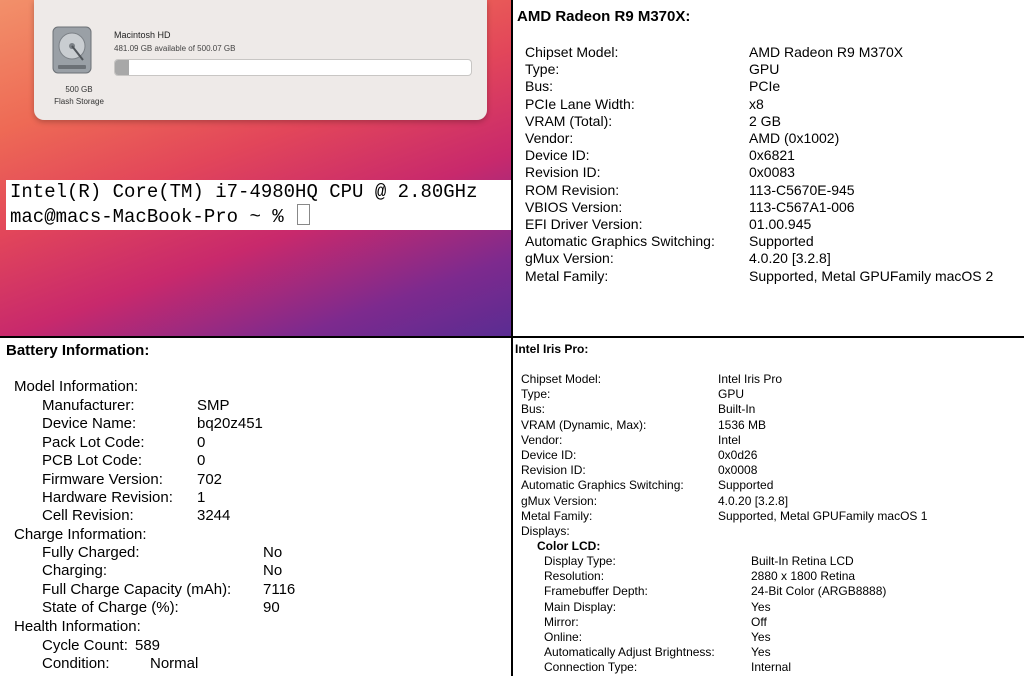 The width and height of the screenshot is (1024, 676). What do you see at coordinates (88, 405) in the screenshot?
I see `battery-model-info-label: Manufacturer:` at bounding box center [88, 405].